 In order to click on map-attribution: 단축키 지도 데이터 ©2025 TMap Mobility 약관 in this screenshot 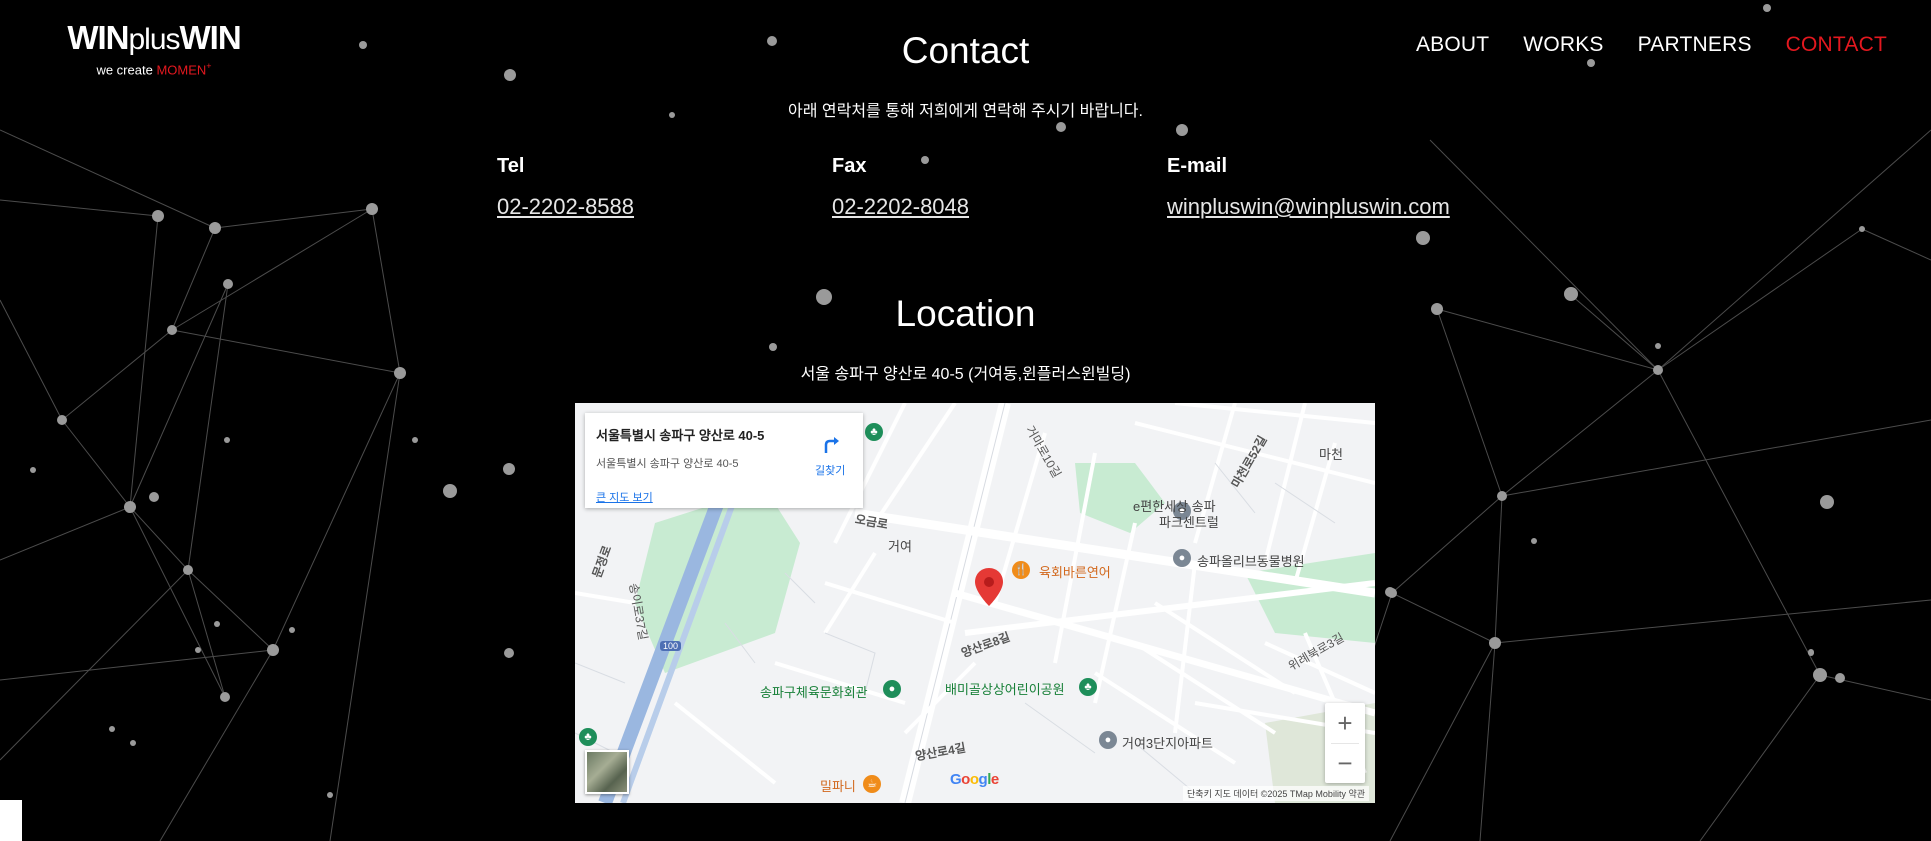, I will do `click(1276, 793)`.